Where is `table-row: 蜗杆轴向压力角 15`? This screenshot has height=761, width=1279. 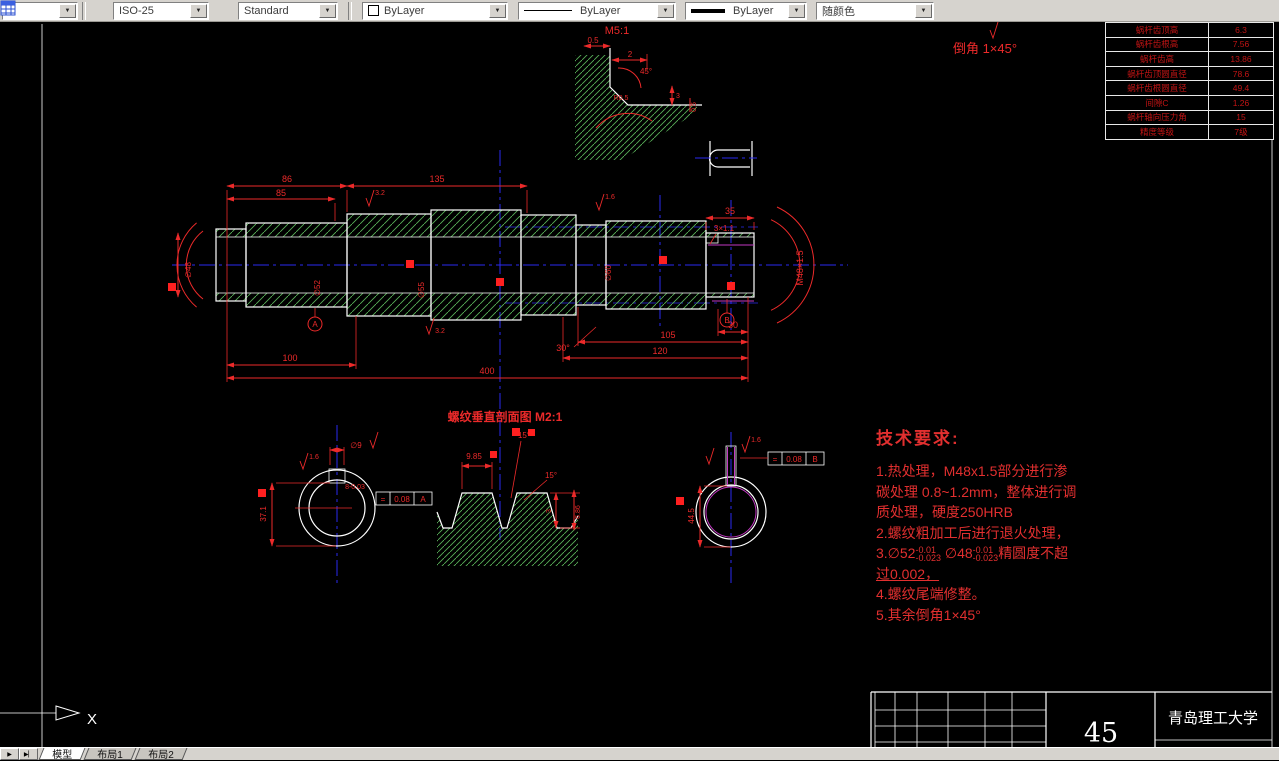 table-row: 蜗杆轴向压力角 15 is located at coordinates (1189, 117).